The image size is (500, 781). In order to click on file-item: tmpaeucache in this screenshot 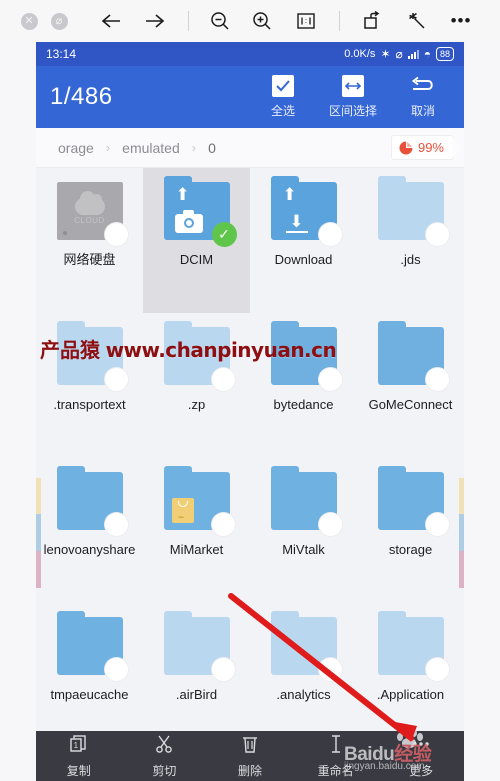, I will do `click(89, 667)`.